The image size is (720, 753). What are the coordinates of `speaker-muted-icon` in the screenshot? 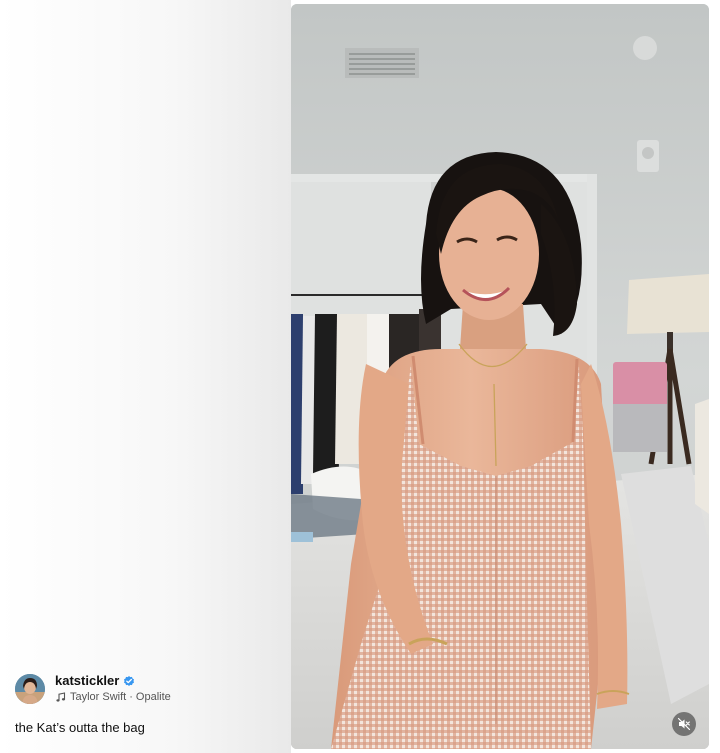 It's located at (684, 724).